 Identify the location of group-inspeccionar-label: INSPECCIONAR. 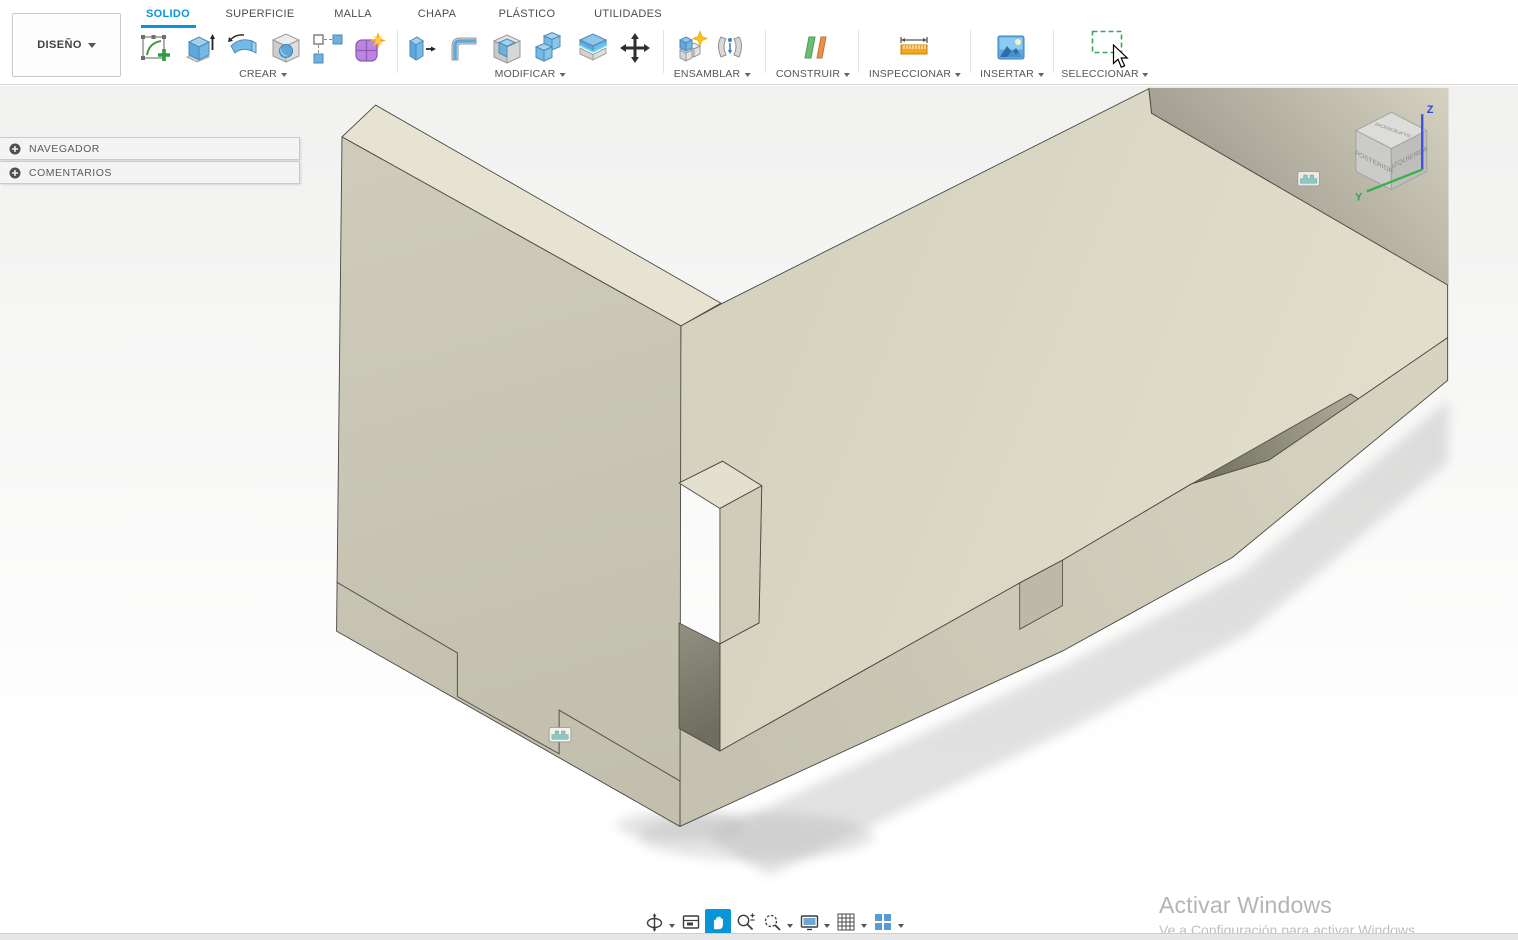
(910, 74).